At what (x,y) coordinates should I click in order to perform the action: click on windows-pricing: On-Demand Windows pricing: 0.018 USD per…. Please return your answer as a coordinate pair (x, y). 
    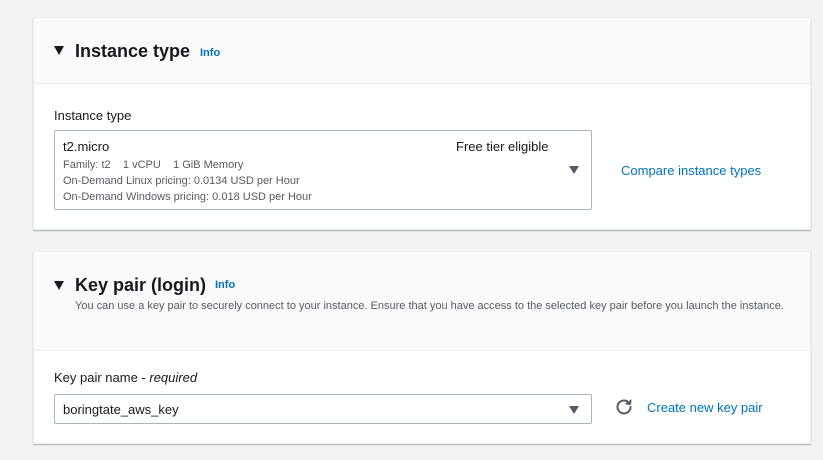
    Looking at the image, I should click on (187, 197).